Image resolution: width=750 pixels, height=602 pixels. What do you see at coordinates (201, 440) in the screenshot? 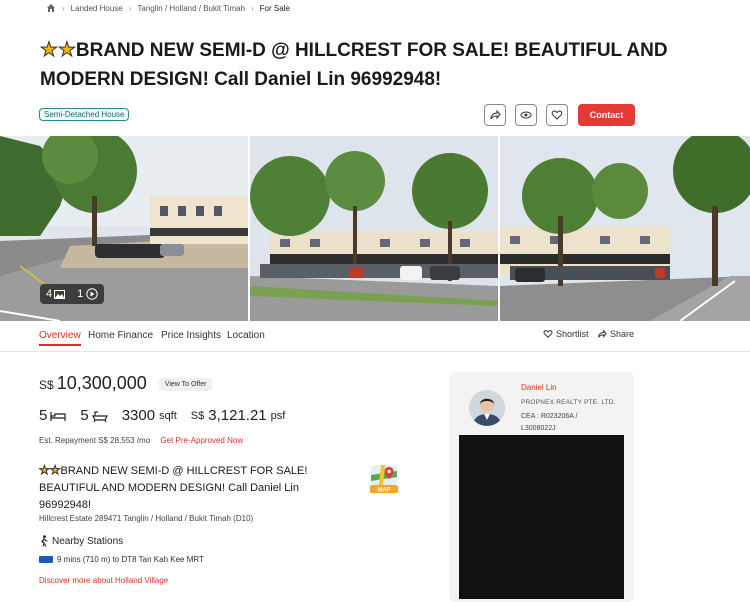
I see `get-preapproved-link: Get Pre-Approved Now` at bounding box center [201, 440].